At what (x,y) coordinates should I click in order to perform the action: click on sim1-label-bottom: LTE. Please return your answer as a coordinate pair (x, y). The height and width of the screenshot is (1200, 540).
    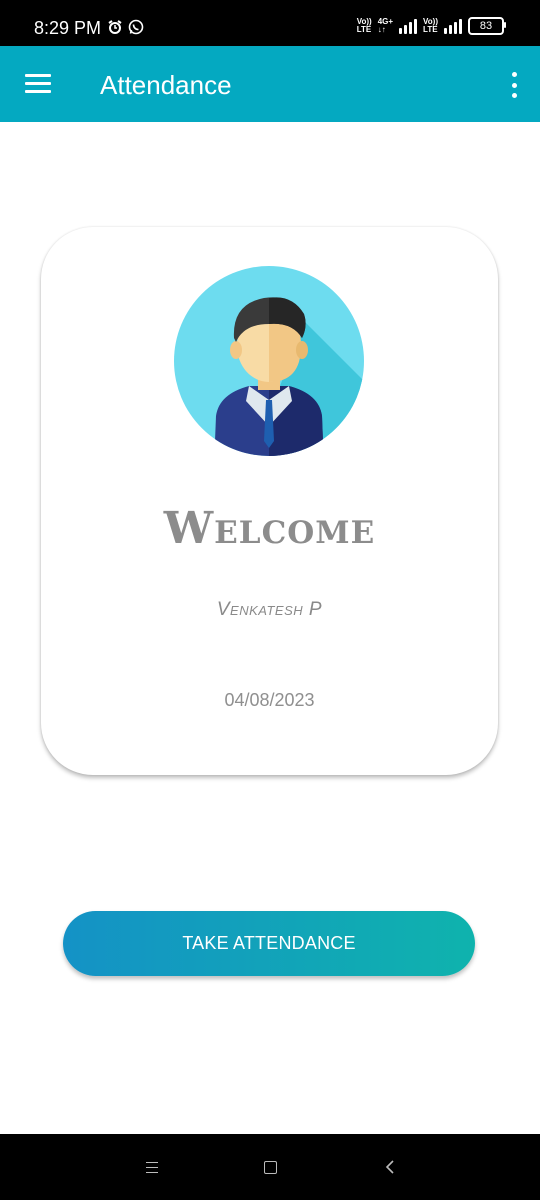
    Looking at the image, I should click on (364, 29).